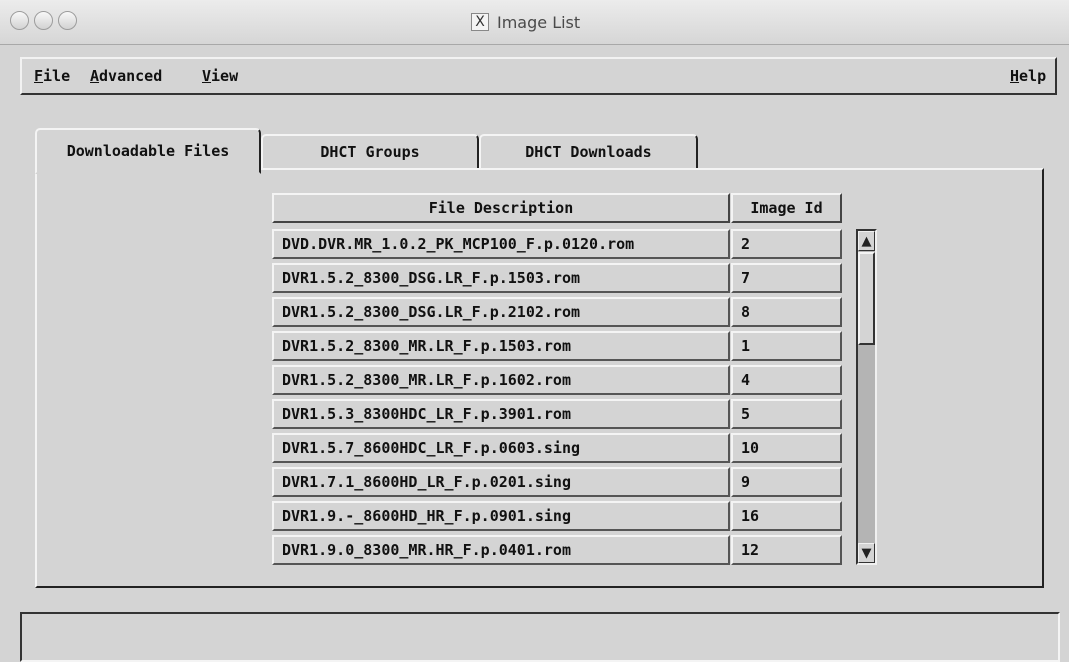  I want to click on image-id-cell: 8, so click(786, 312).